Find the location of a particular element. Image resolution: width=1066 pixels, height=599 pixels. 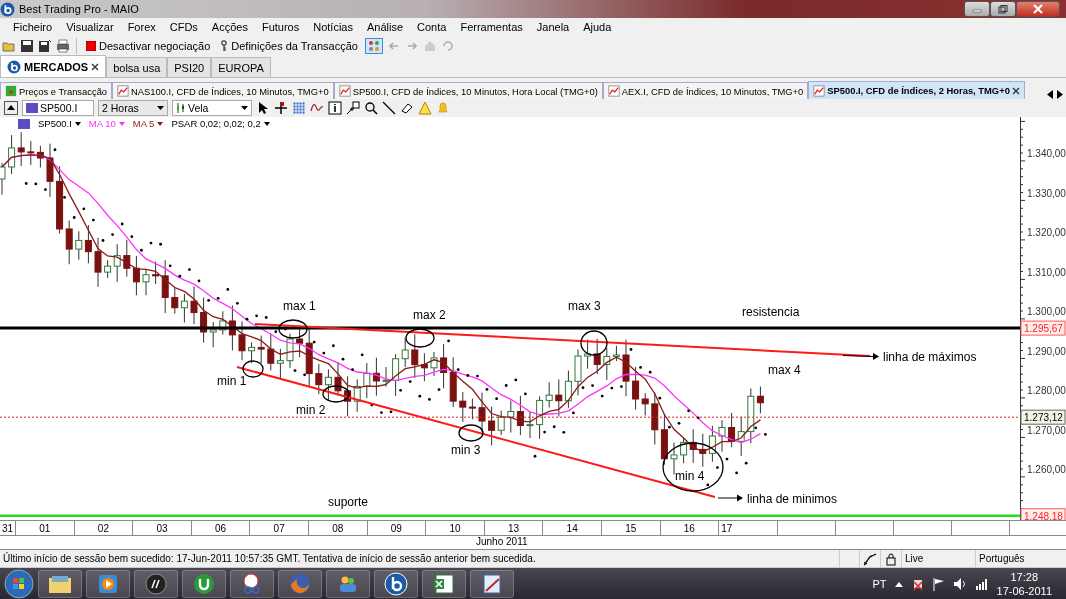

flag-icon is located at coordinates (938, 584).